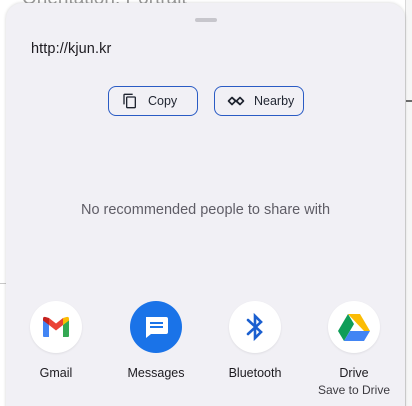 This screenshot has height=406, width=412. Describe the element at coordinates (408, 203) in the screenshot. I see `background-app-edge` at that location.